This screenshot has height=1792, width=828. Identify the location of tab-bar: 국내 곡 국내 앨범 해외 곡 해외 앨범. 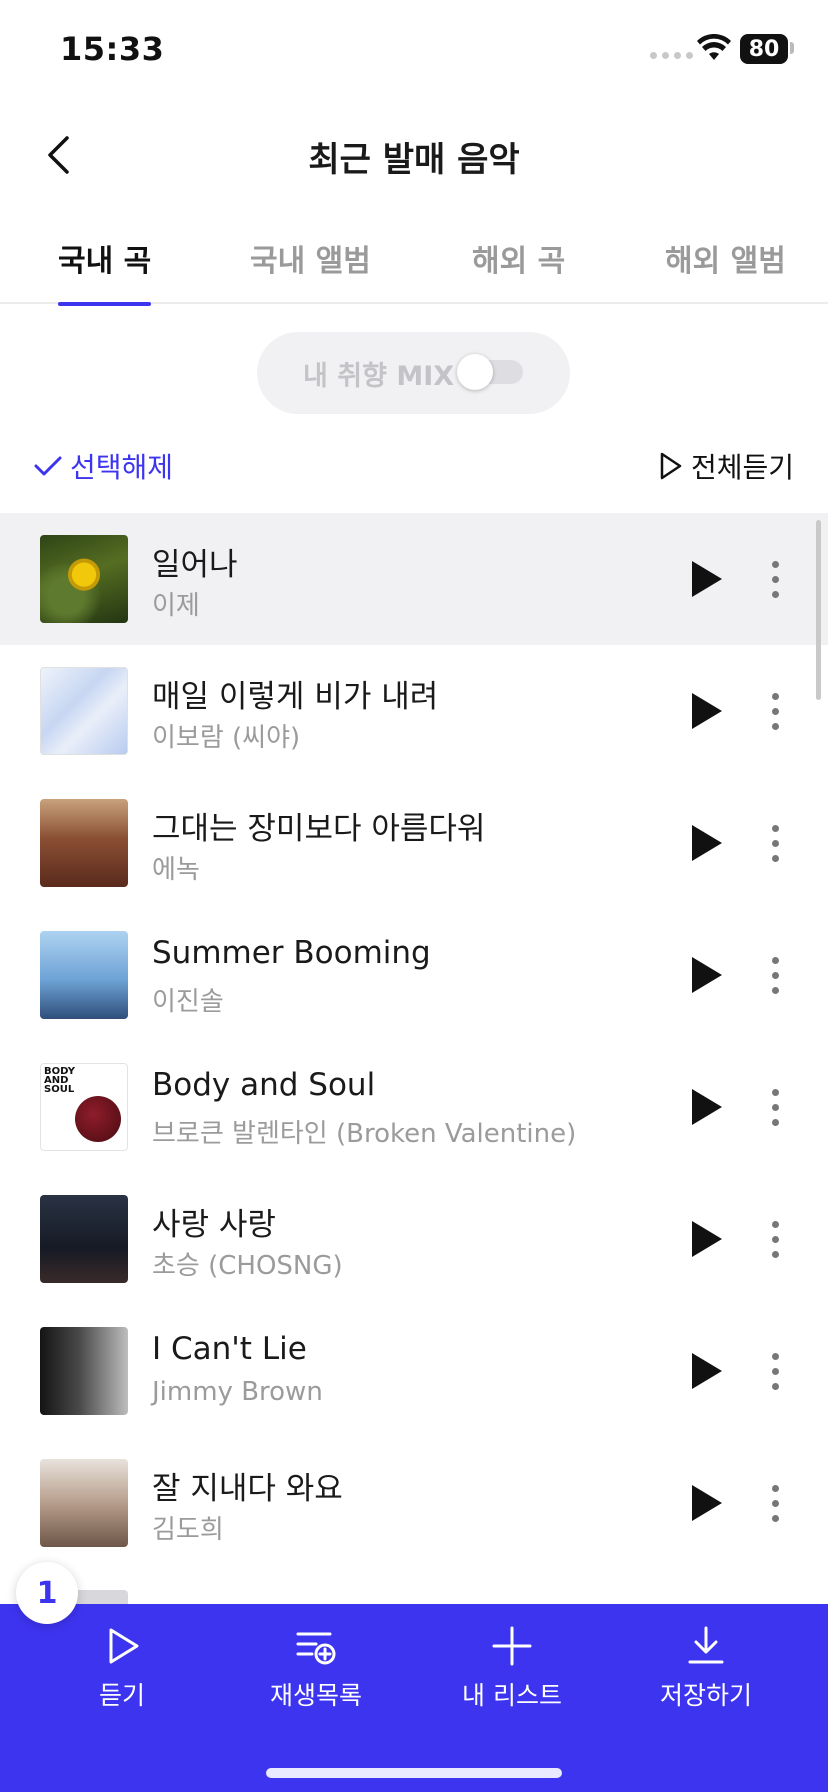
(414, 264).